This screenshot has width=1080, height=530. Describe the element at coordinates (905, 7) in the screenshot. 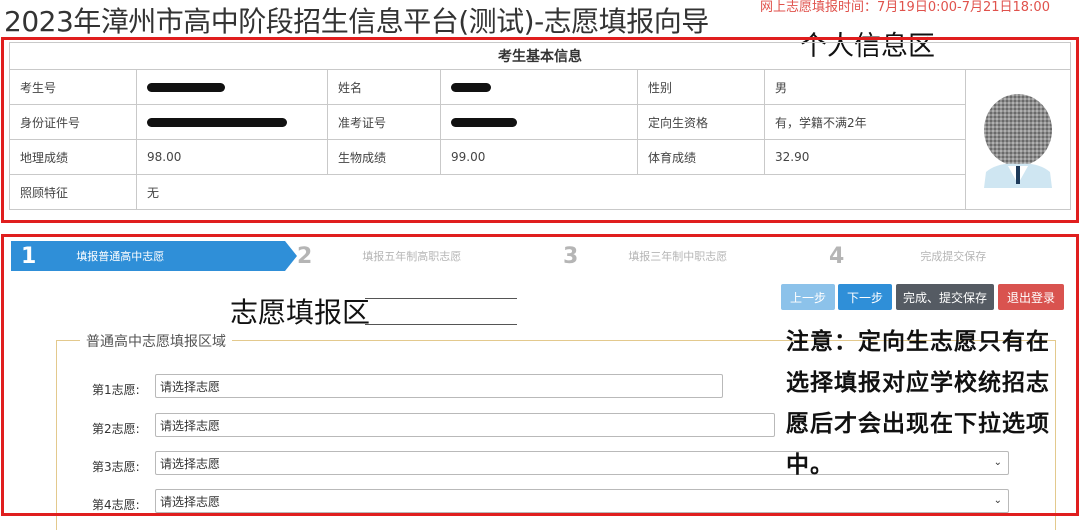

I see `deadline-text: 网上志愿填报时间：7月19日0:00-7月21日18:00` at that location.